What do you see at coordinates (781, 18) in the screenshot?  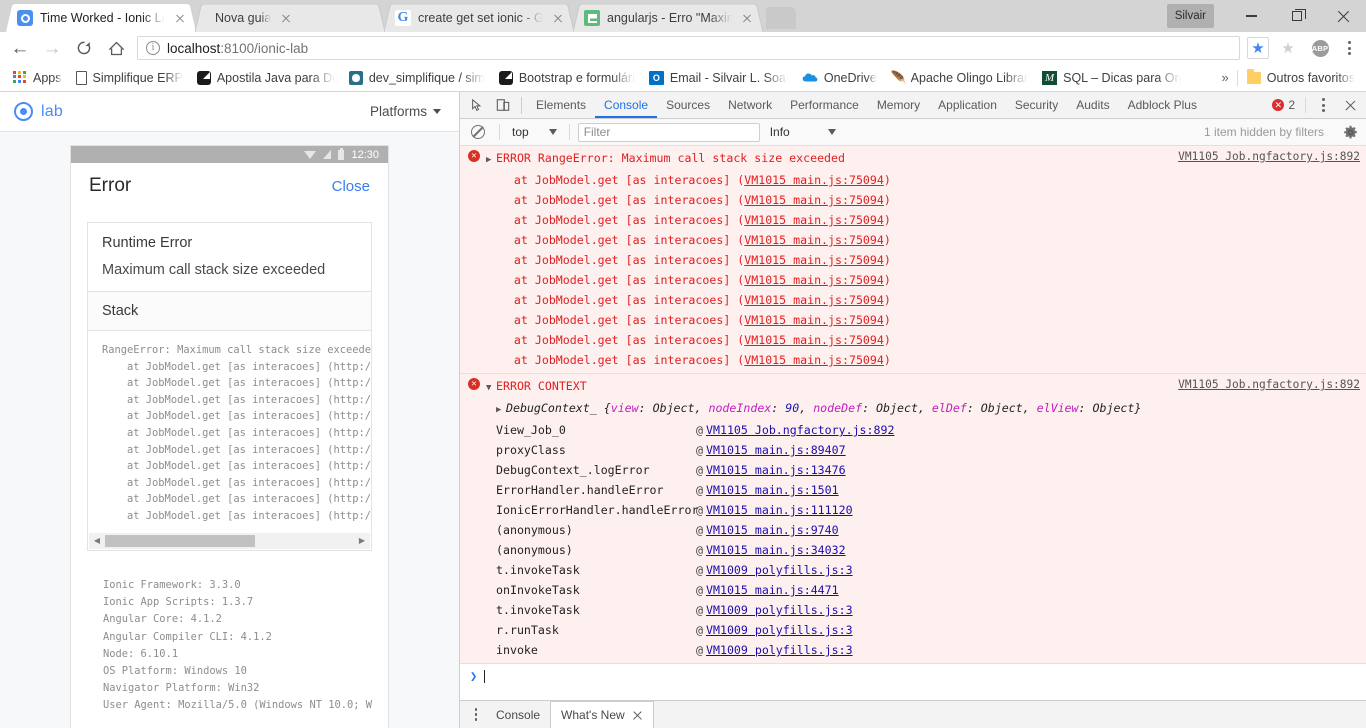 I see `new-tab-button` at bounding box center [781, 18].